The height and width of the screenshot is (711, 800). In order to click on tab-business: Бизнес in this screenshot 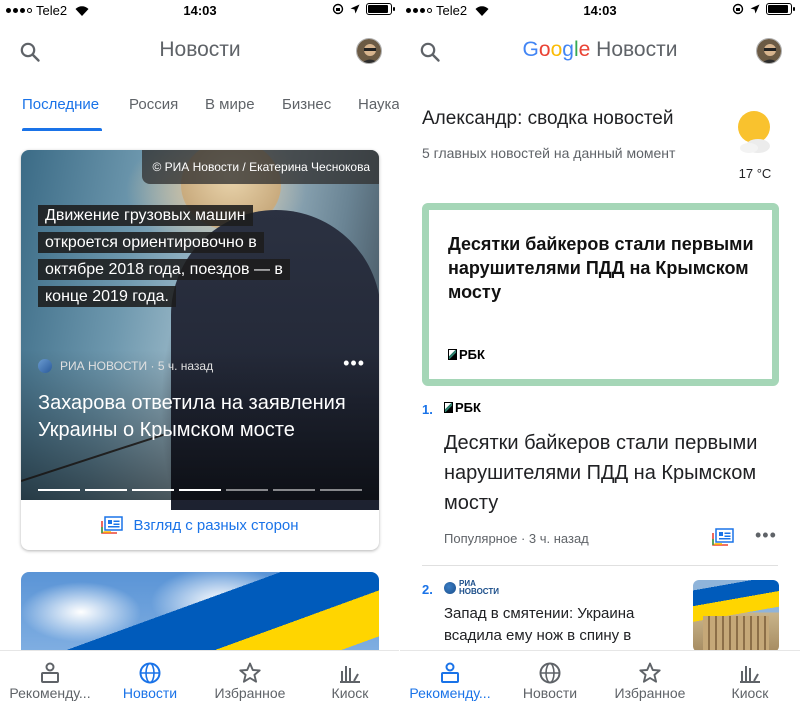, I will do `click(306, 104)`.